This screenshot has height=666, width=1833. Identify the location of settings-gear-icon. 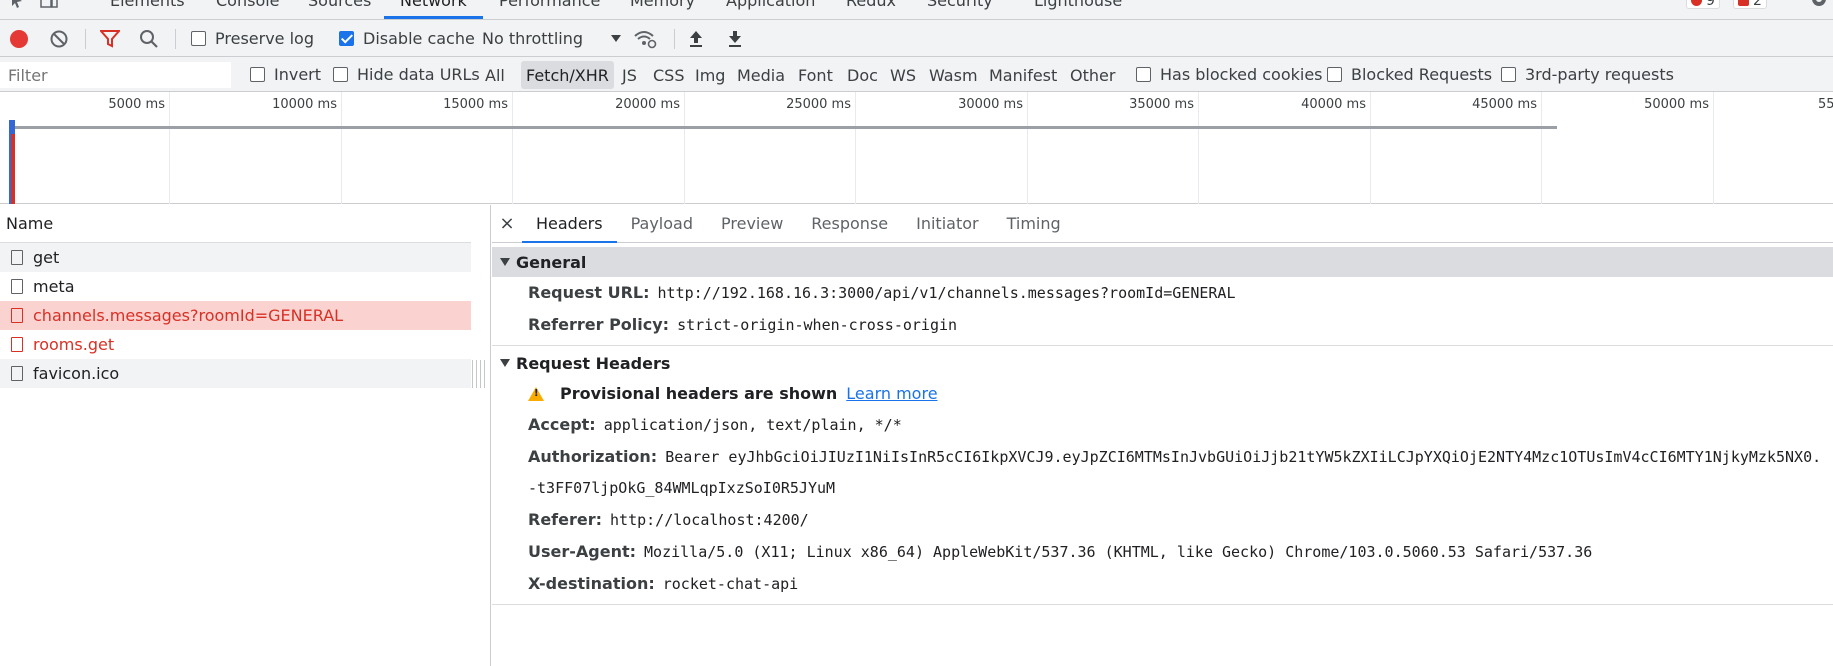
(1819, 4).